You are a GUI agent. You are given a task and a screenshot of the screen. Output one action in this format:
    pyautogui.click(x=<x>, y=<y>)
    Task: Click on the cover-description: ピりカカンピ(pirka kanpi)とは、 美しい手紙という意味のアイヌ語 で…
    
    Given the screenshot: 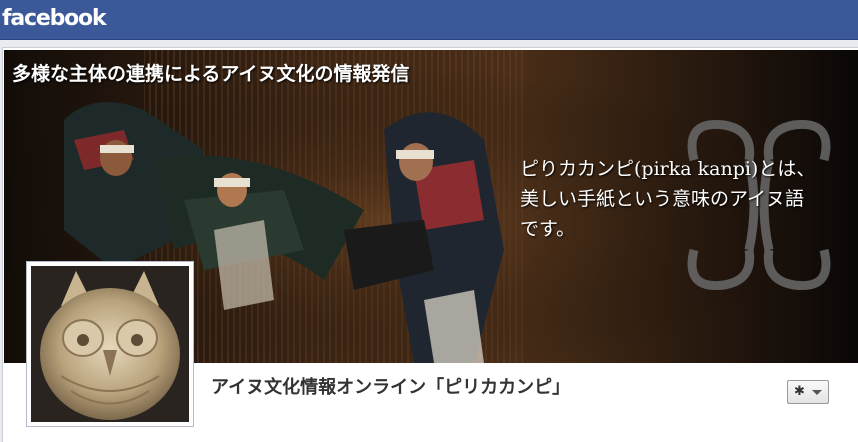 What is the action you would take?
    pyautogui.click(x=687, y=199)
    